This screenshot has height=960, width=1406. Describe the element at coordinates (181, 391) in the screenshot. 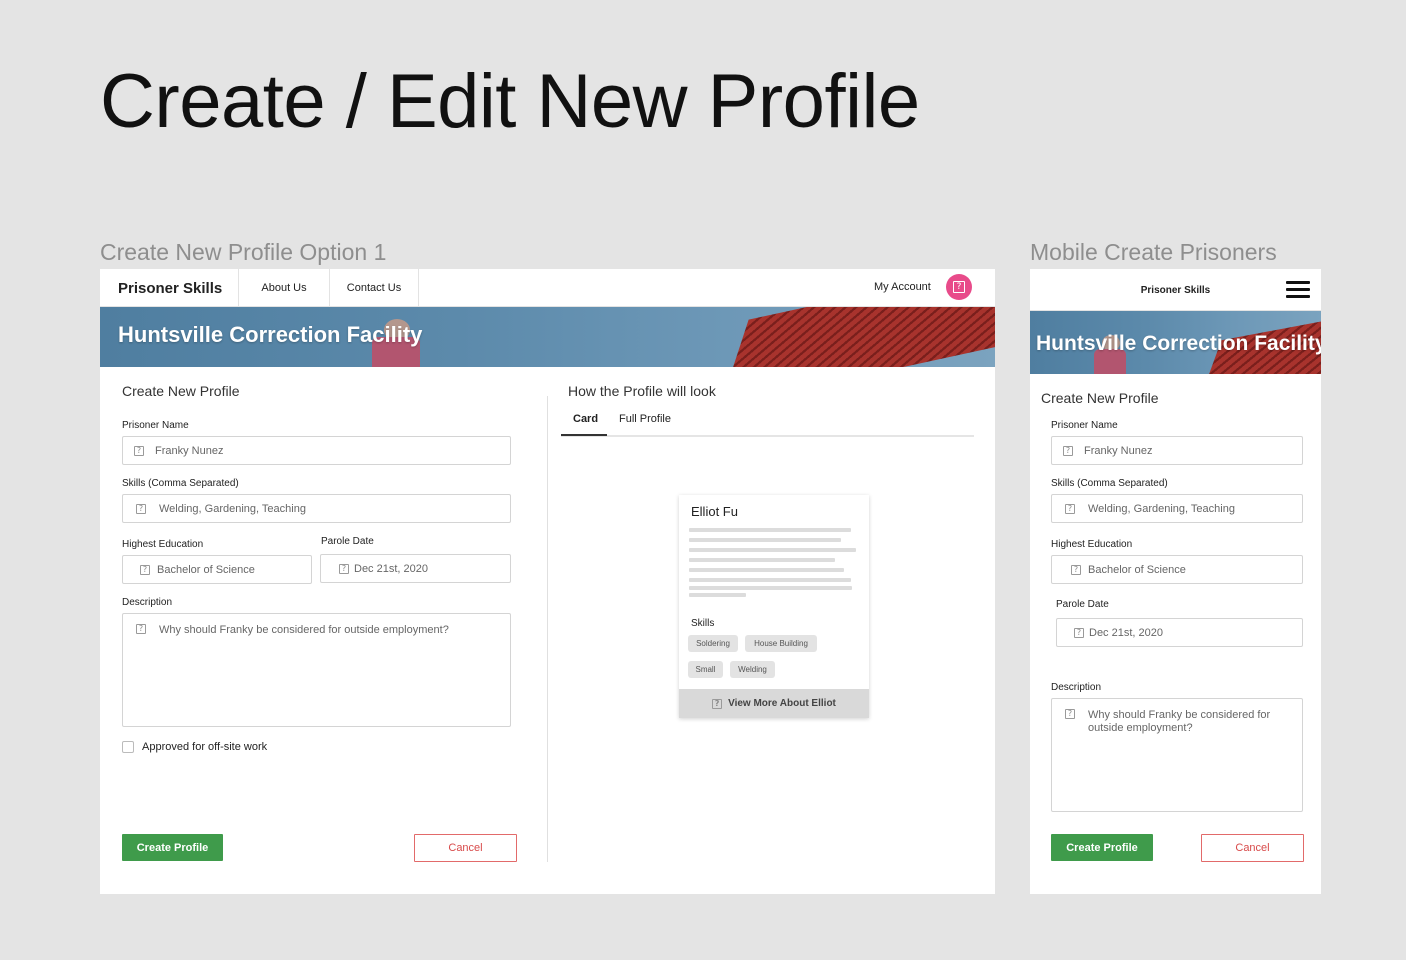

I see `create-profile-heading: Create New Profile` at that location.